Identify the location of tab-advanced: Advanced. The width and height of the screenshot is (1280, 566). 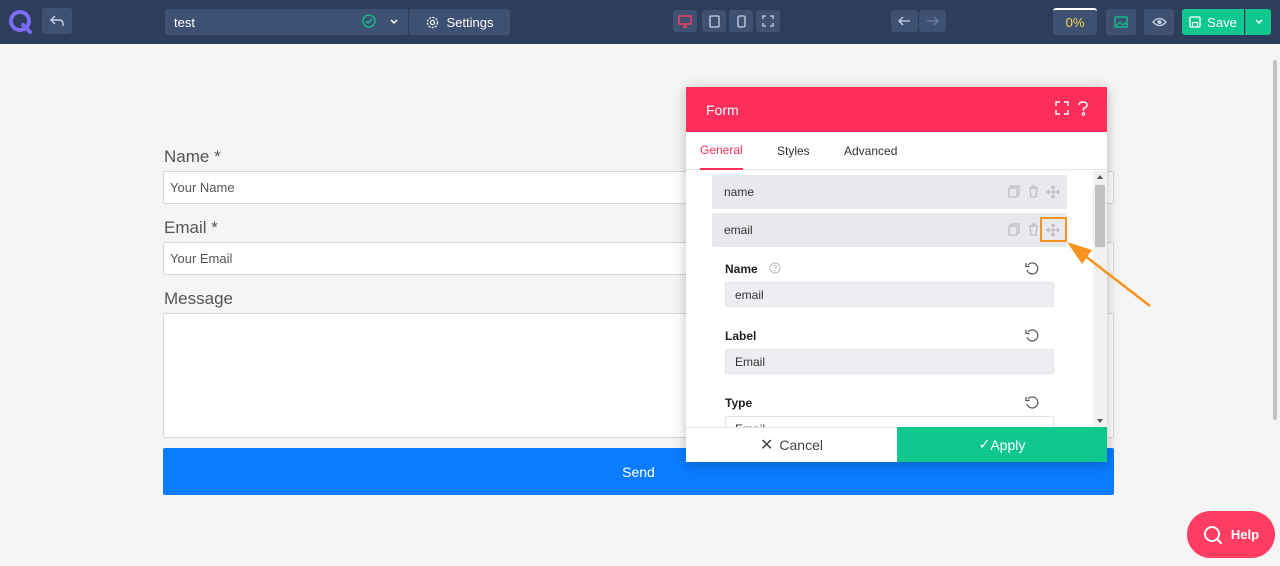
(870, 151).